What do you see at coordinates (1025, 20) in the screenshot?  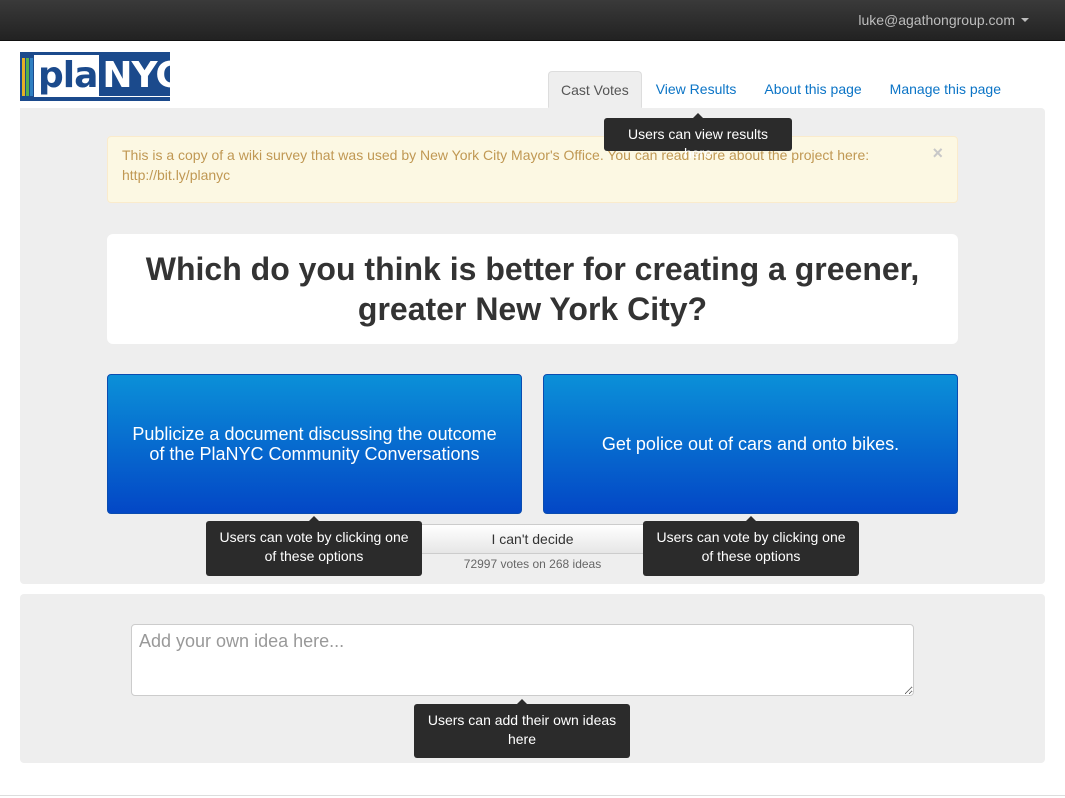 I see `caret-down-icon` at bounding box center [1025, 20].